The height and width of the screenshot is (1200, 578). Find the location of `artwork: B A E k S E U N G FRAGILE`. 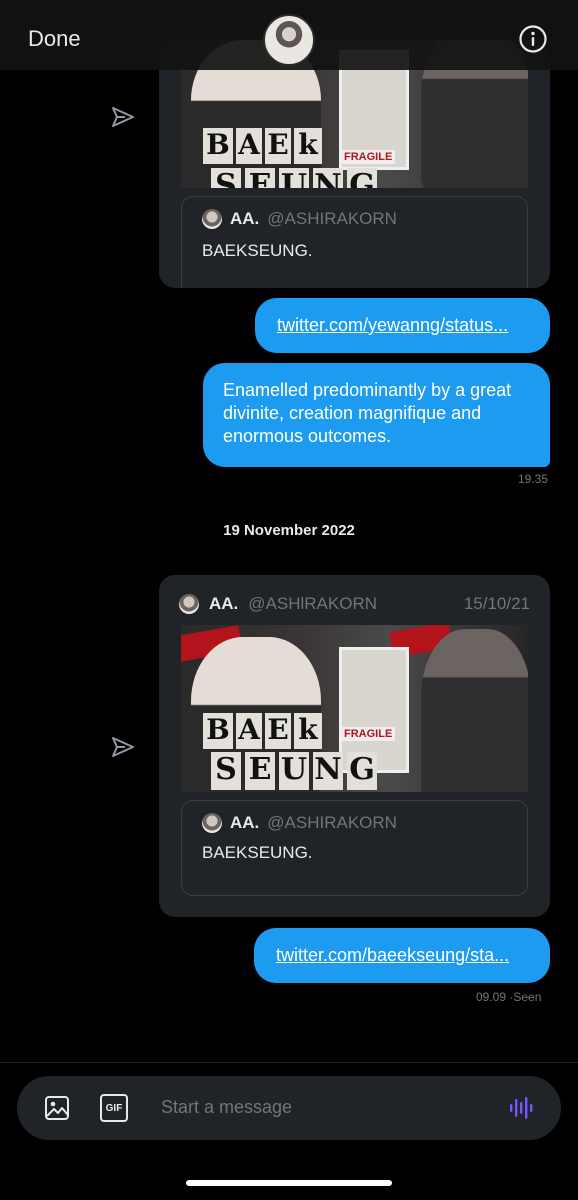

artwork: B A E k S E U N G FRAGILE is located at coordinates (354, 708).